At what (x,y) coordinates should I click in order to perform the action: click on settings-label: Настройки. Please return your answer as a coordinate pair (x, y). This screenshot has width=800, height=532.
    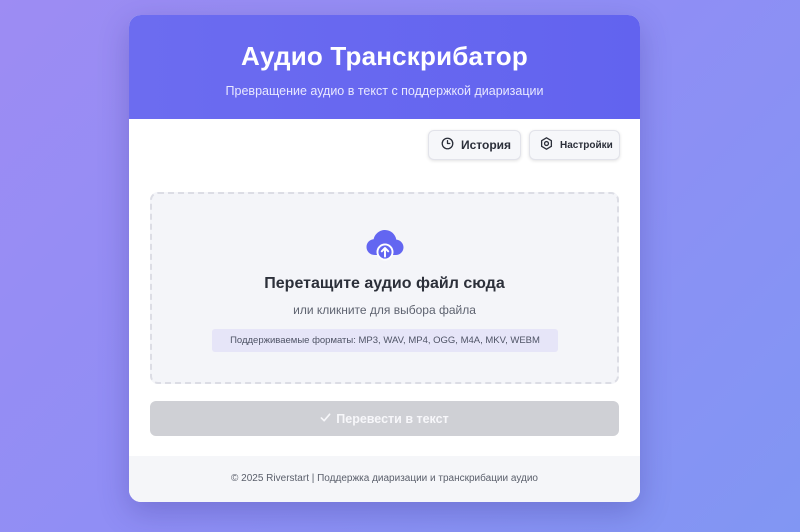
    Looking at the image, I should click on (586, 145).